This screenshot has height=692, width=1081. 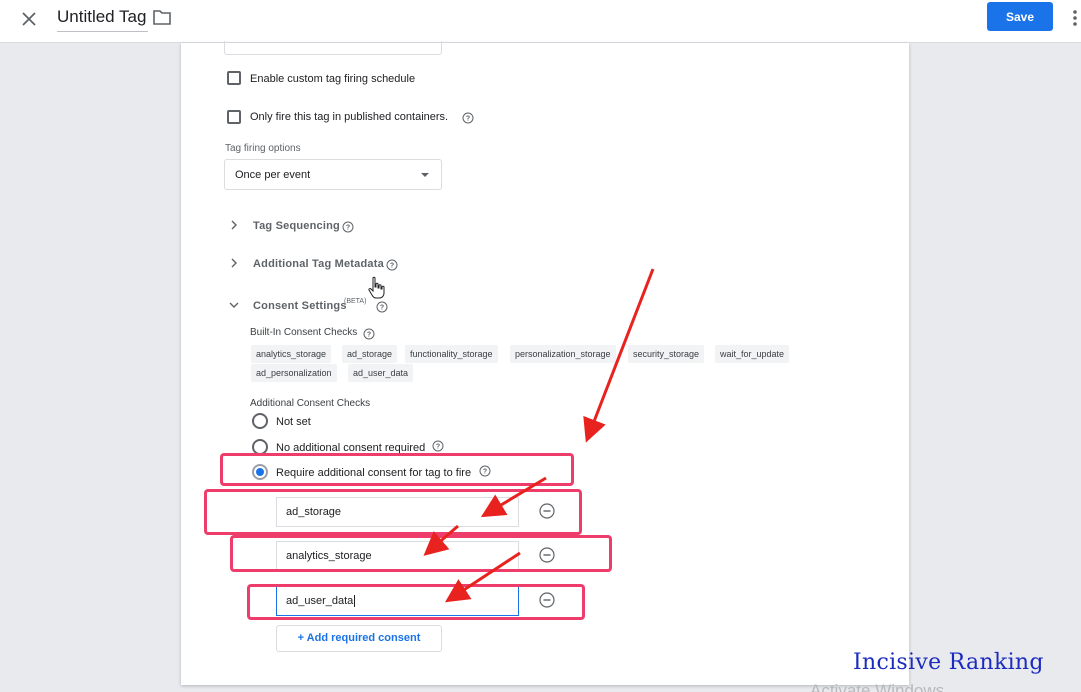 I want to click on folder-icon, so click(x=162, y=17).